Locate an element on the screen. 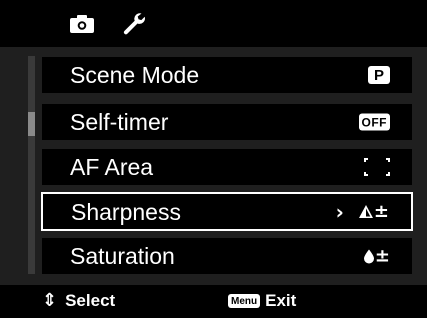 This screenshot has width=427, height=318. program-mode-icon: P is located at coordinates (379, 75).